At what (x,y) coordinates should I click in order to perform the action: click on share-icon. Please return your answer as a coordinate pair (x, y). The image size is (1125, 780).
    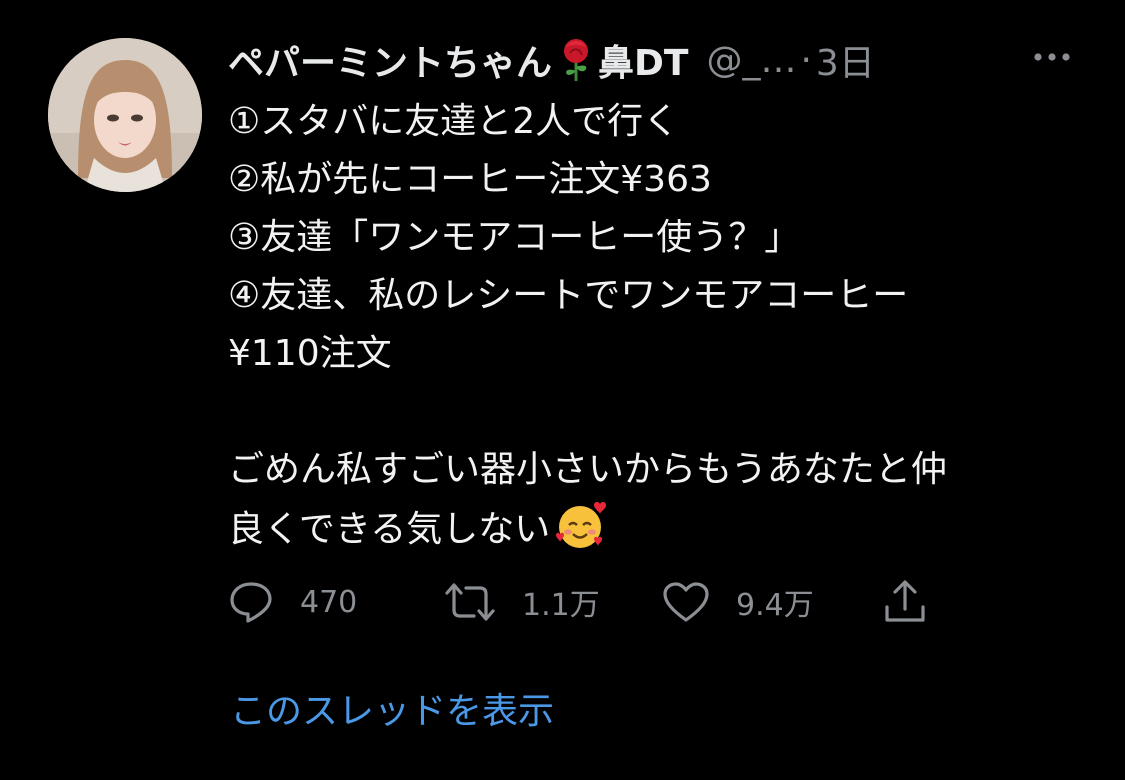
    Looking at the image, I should click on (905, 601).